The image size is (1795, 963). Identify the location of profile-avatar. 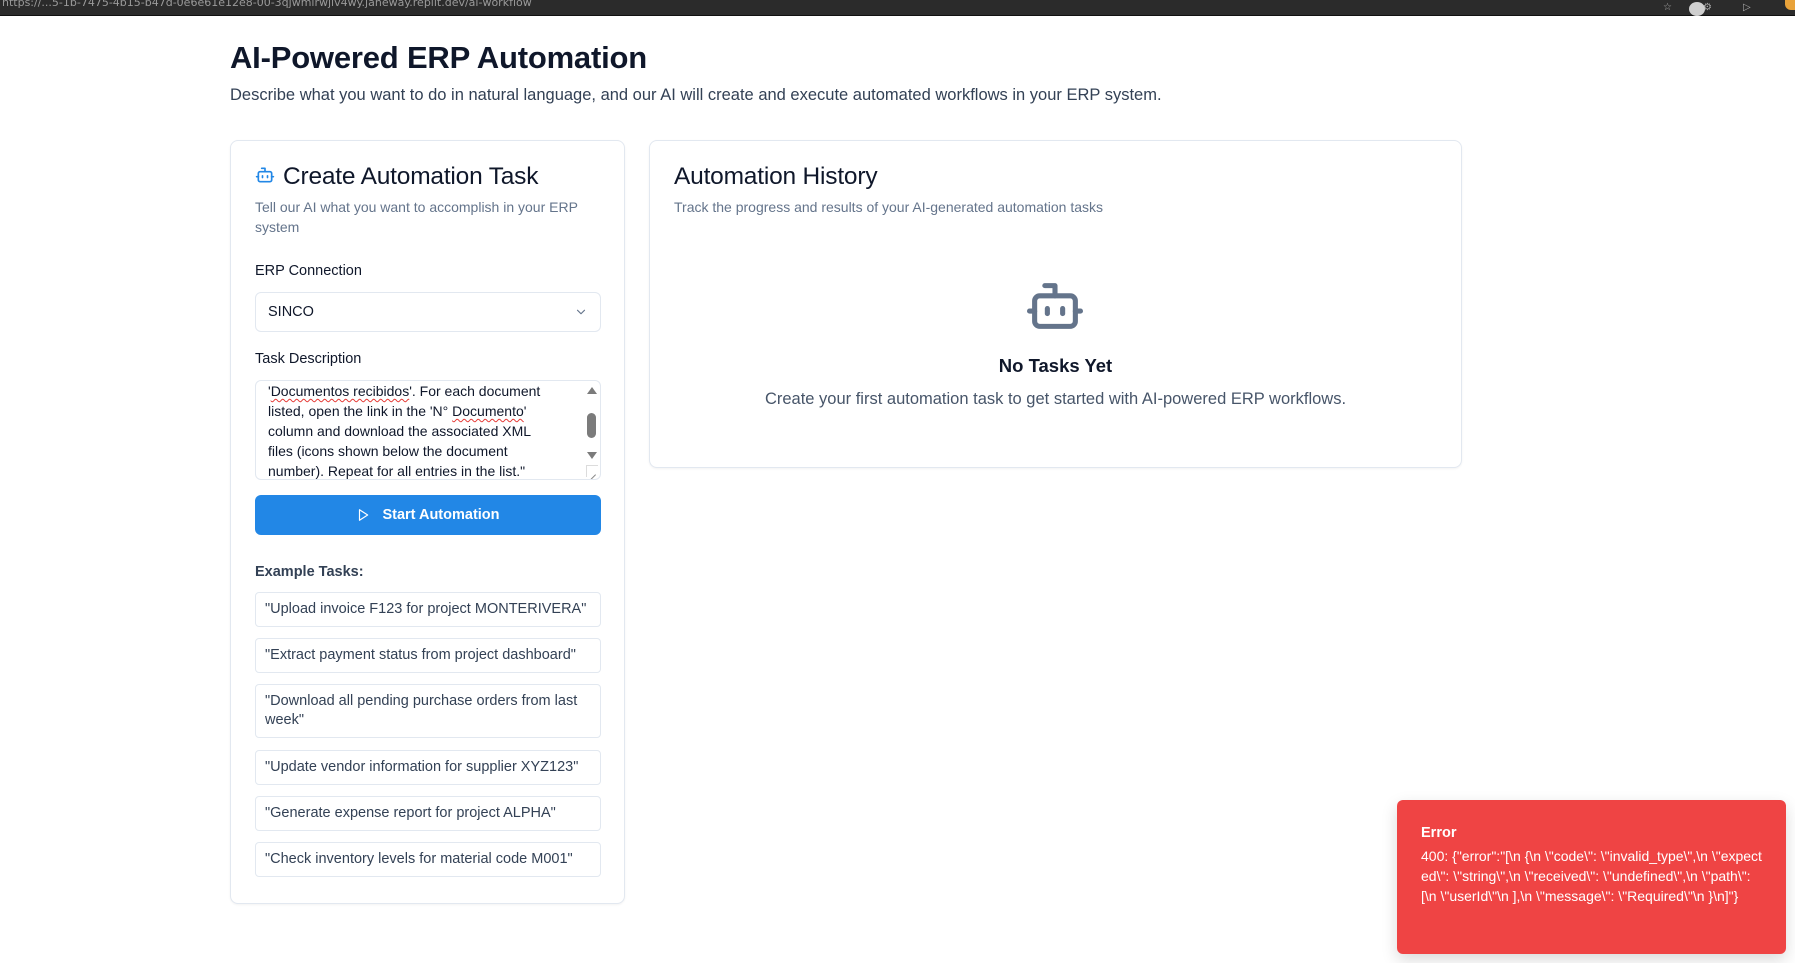
(1697, 9).